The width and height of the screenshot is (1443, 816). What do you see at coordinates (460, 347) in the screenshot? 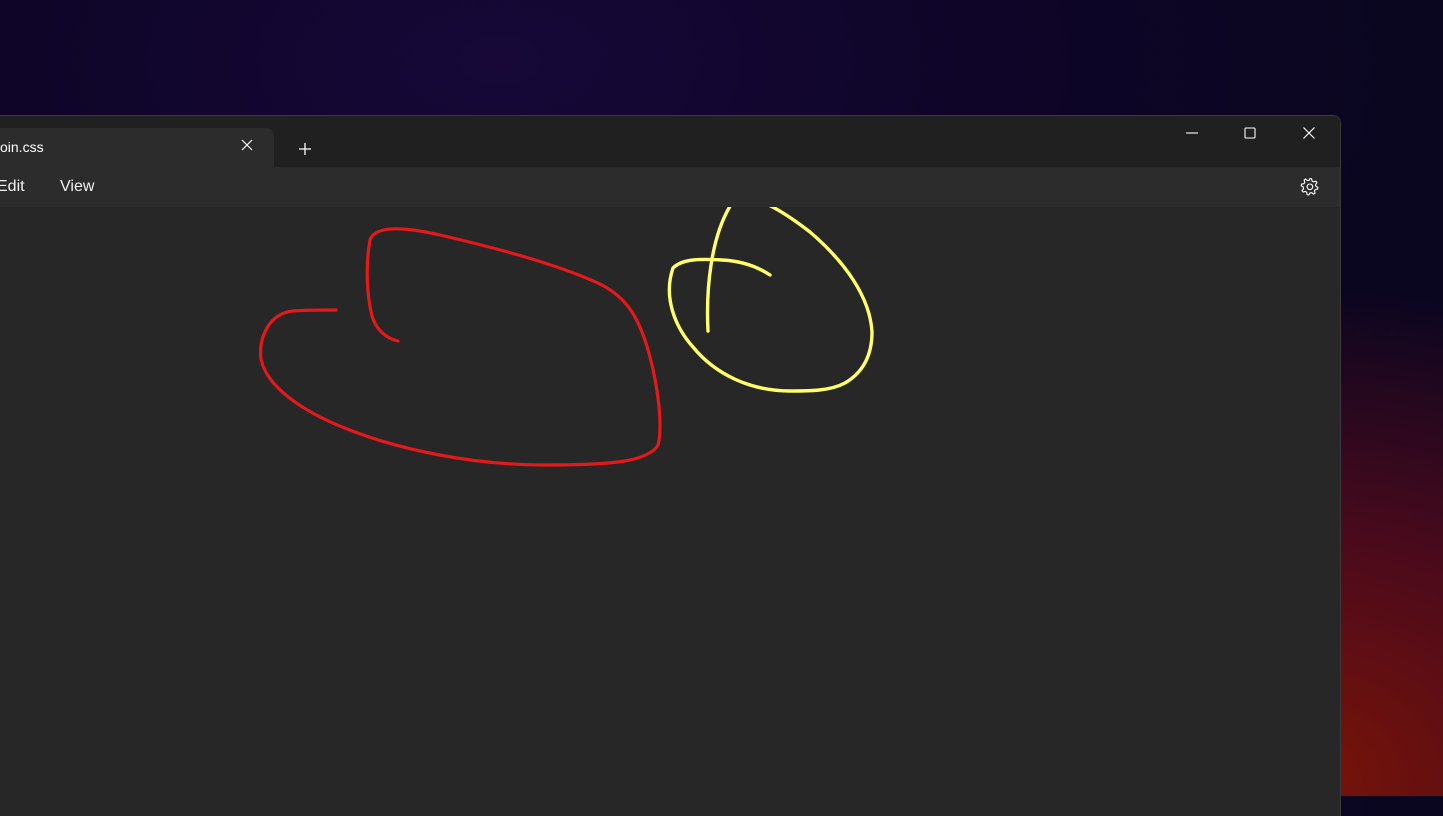
I see `red-ink-stroke` at bounding box center [460, 347].